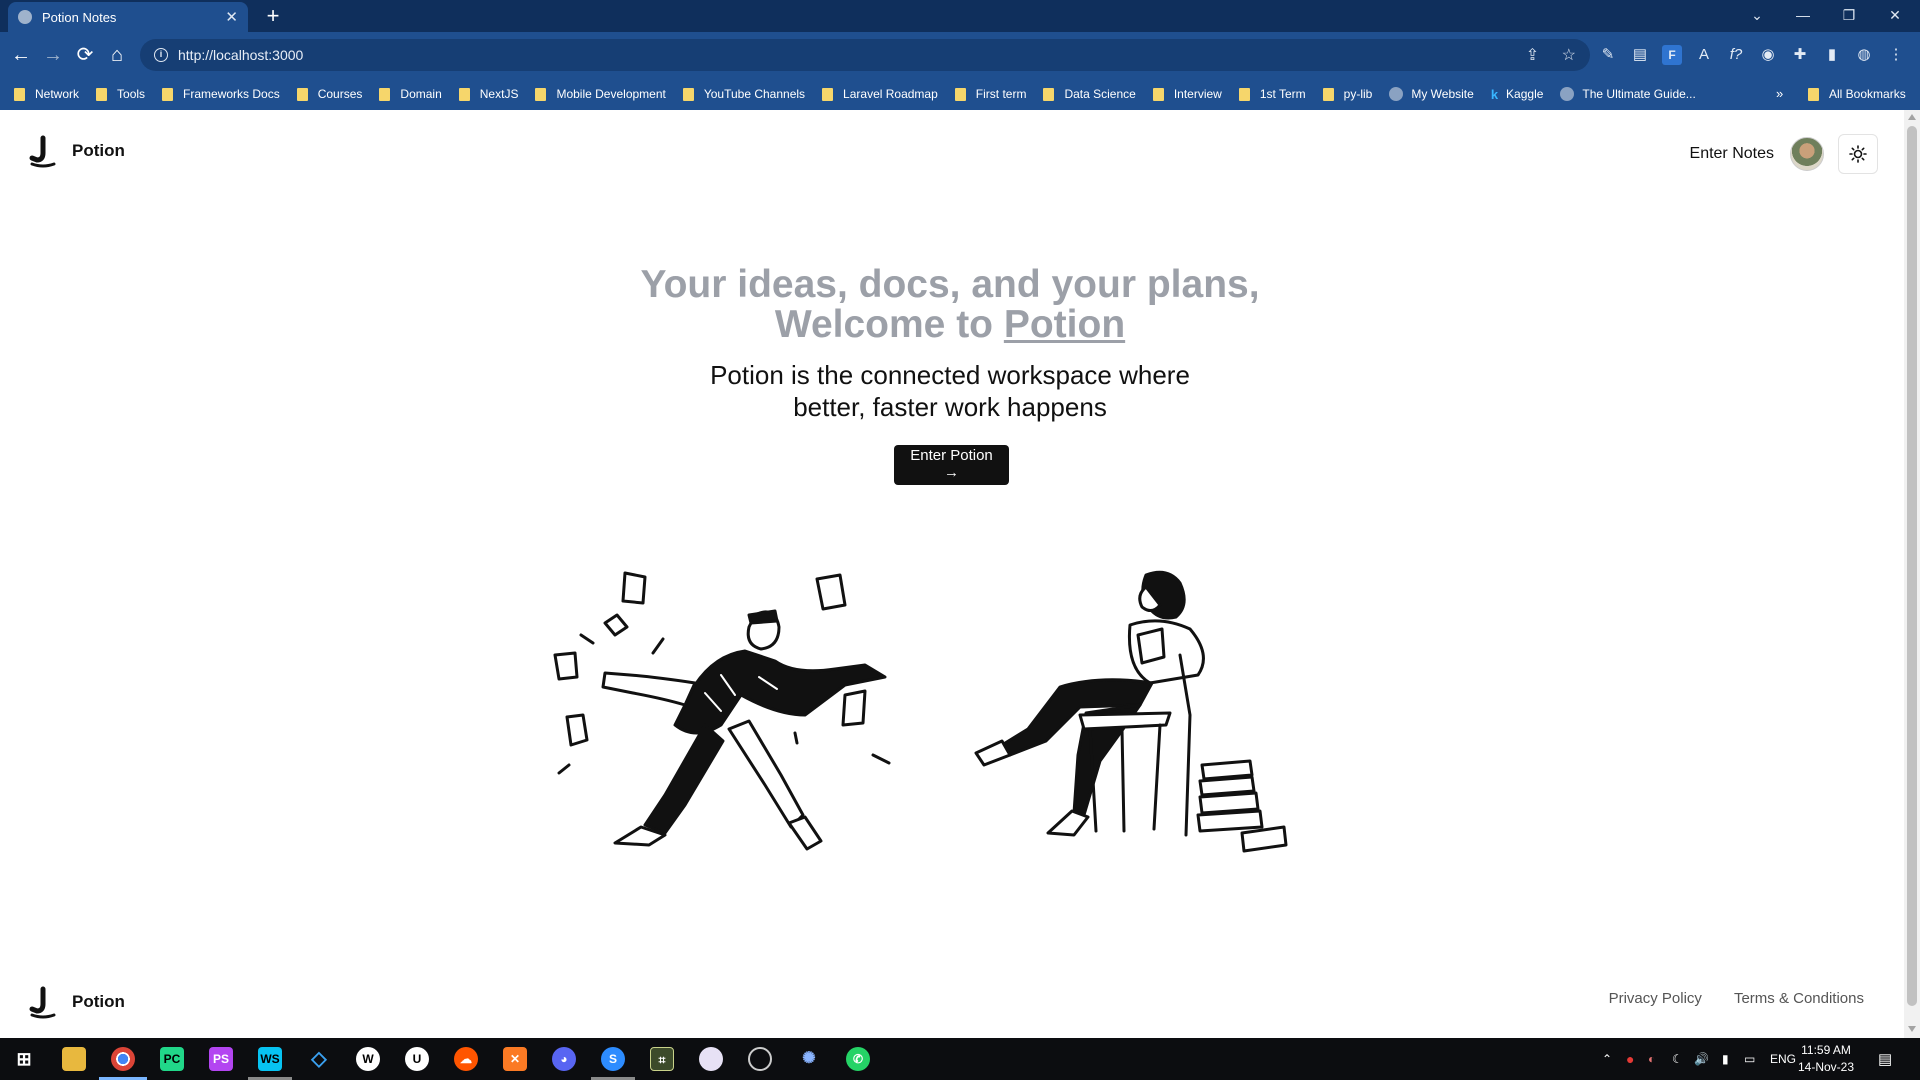 The width and height of the screenshot is (1920, 1080). Describe the element at coordinates (613, 1059) in the screenshot. I see `blue-app-icon: S` at that location.